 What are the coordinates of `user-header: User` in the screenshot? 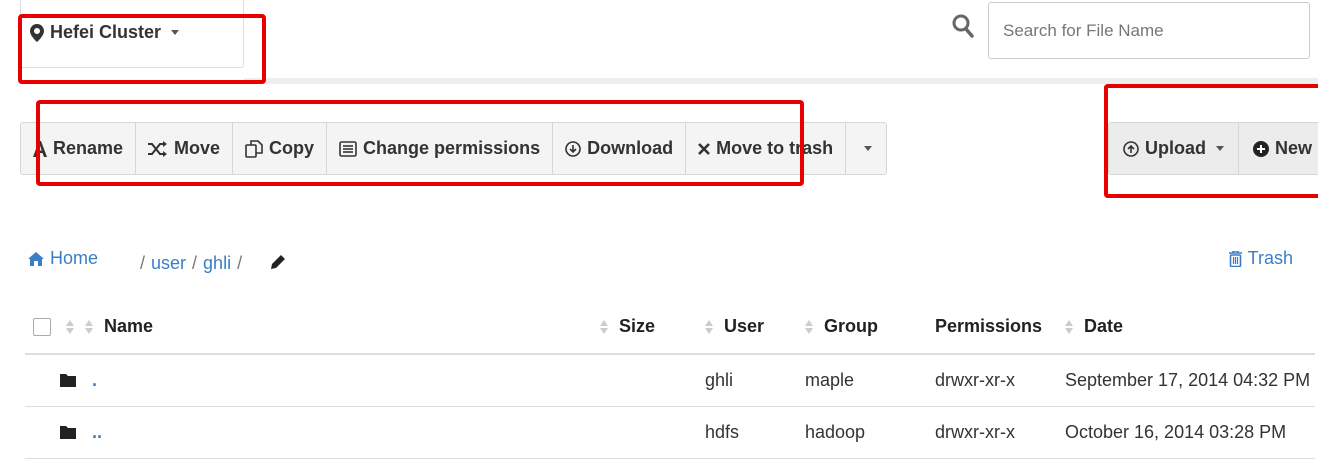 It's located at (745, 327).